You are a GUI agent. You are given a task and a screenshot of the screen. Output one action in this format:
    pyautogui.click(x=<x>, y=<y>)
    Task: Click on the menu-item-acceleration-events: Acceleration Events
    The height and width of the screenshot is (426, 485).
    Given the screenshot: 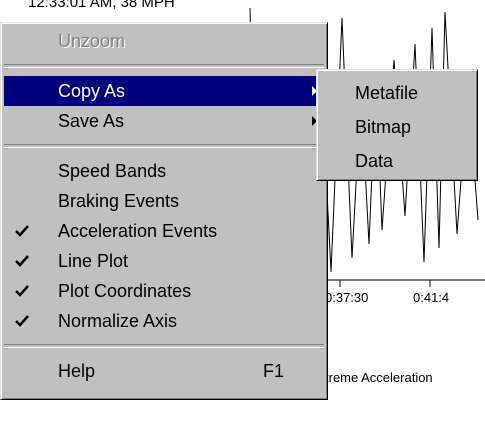 What is the action you would take?
    pyautogui.click(x=164, y=231)
    